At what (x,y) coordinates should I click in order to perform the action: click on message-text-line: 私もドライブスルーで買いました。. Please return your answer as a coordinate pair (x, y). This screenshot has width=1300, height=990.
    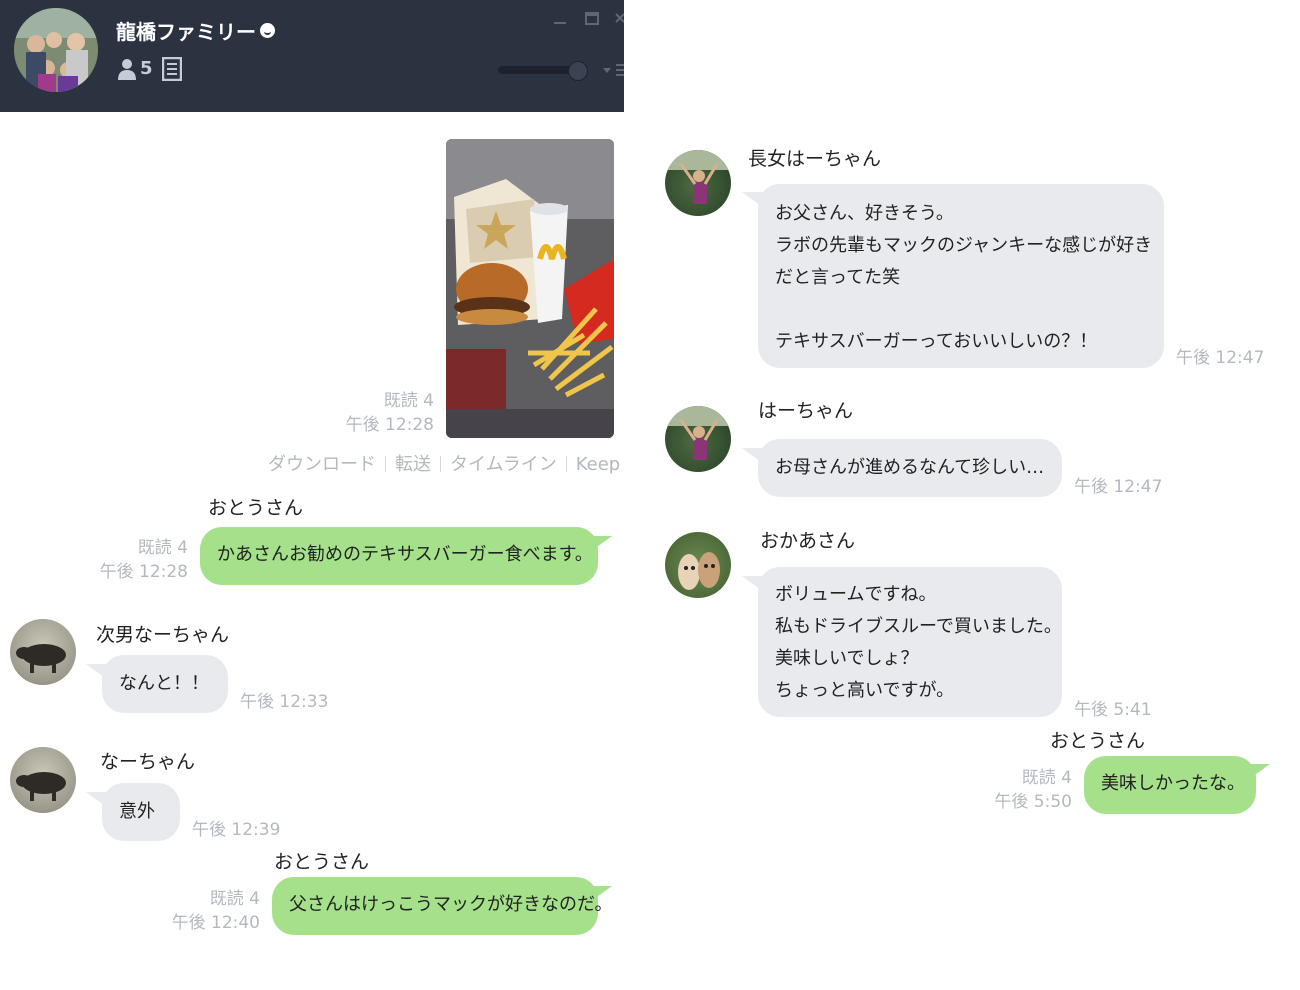
    Looking at the image, I should click on (918, 626).